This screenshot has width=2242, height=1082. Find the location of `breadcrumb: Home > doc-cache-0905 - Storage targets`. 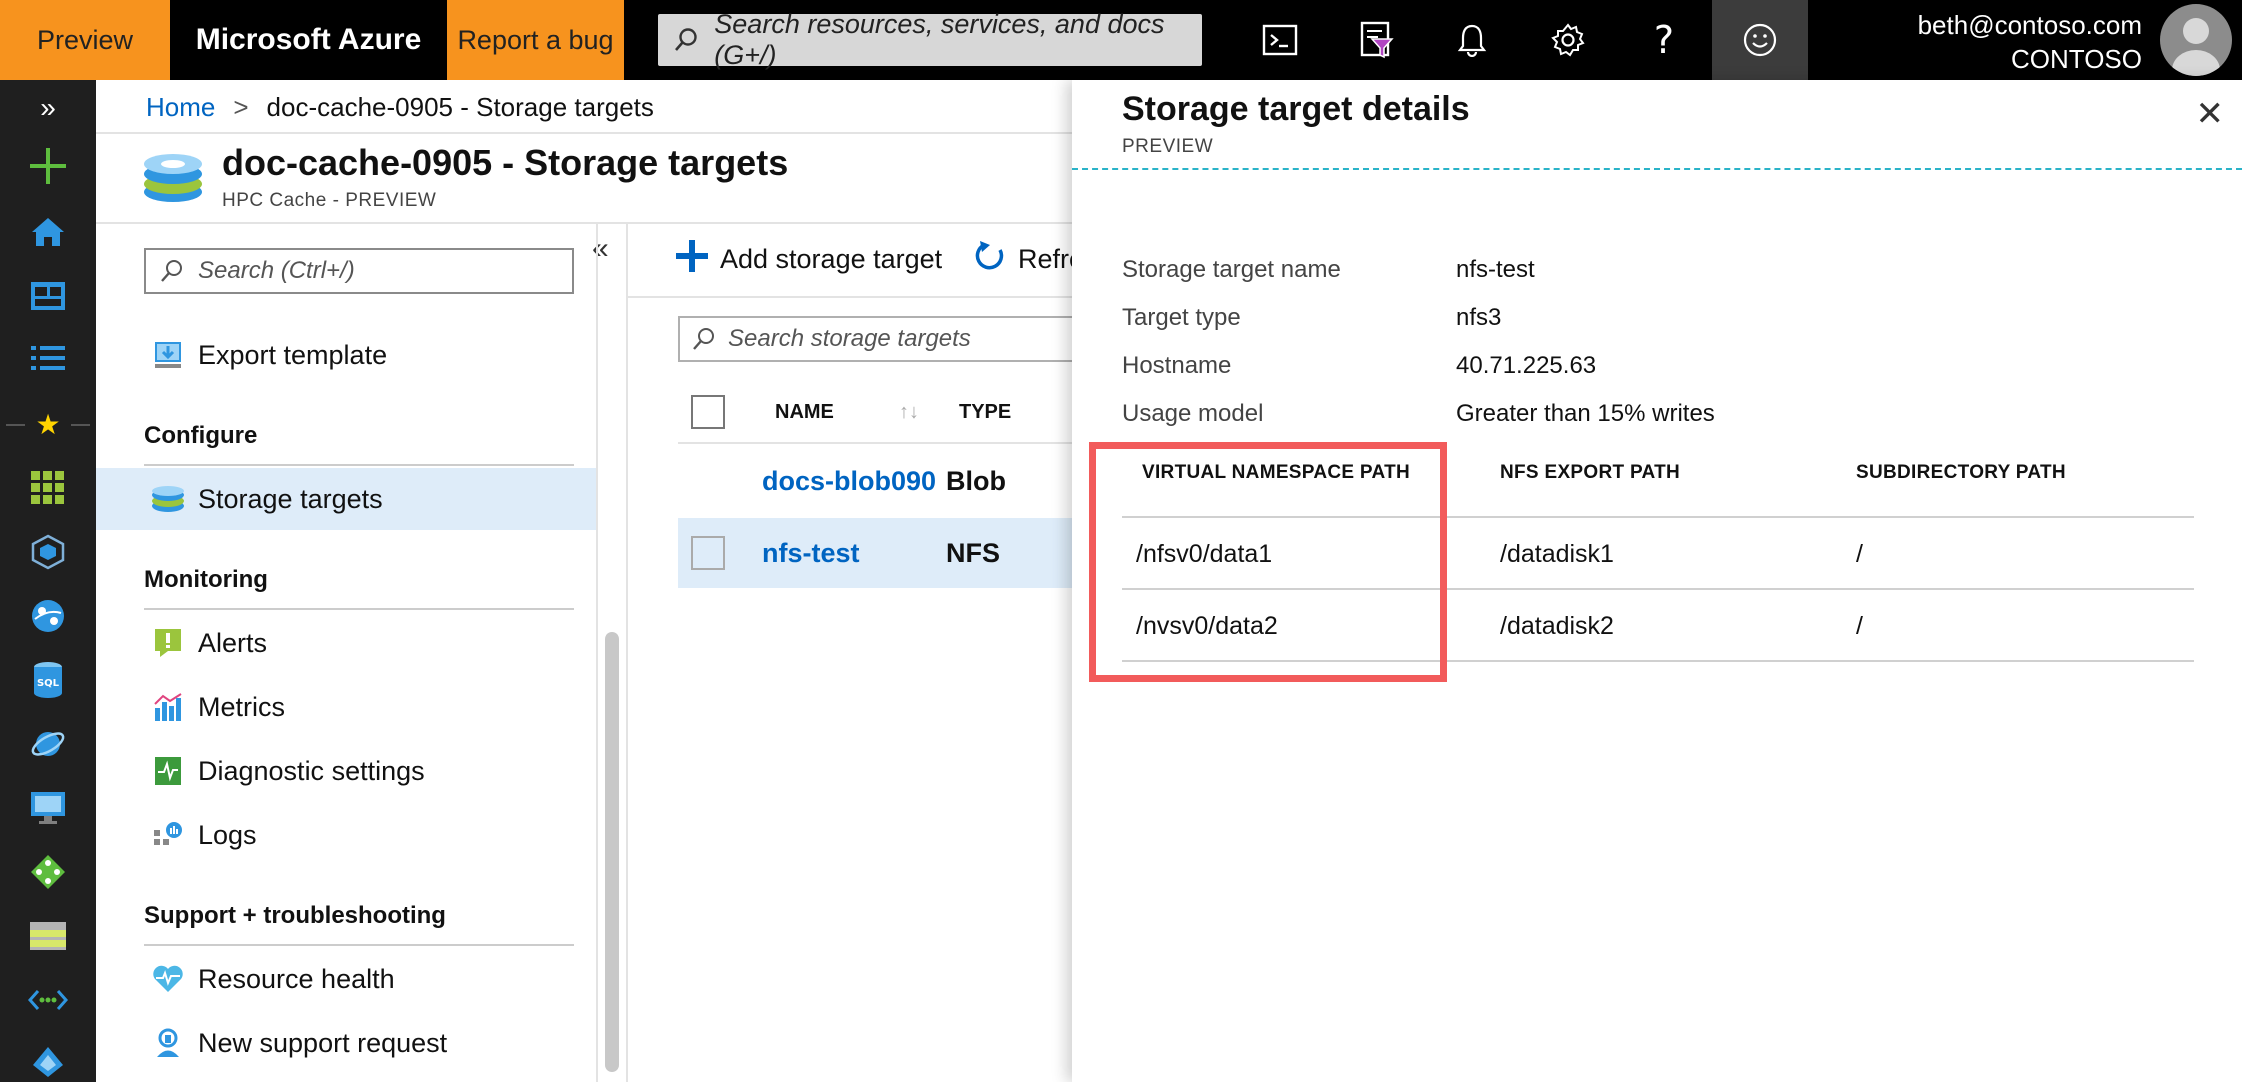

breadcrumb: Home > doc-cache-0905 - Storage targets is located at coordinates (400, 107).